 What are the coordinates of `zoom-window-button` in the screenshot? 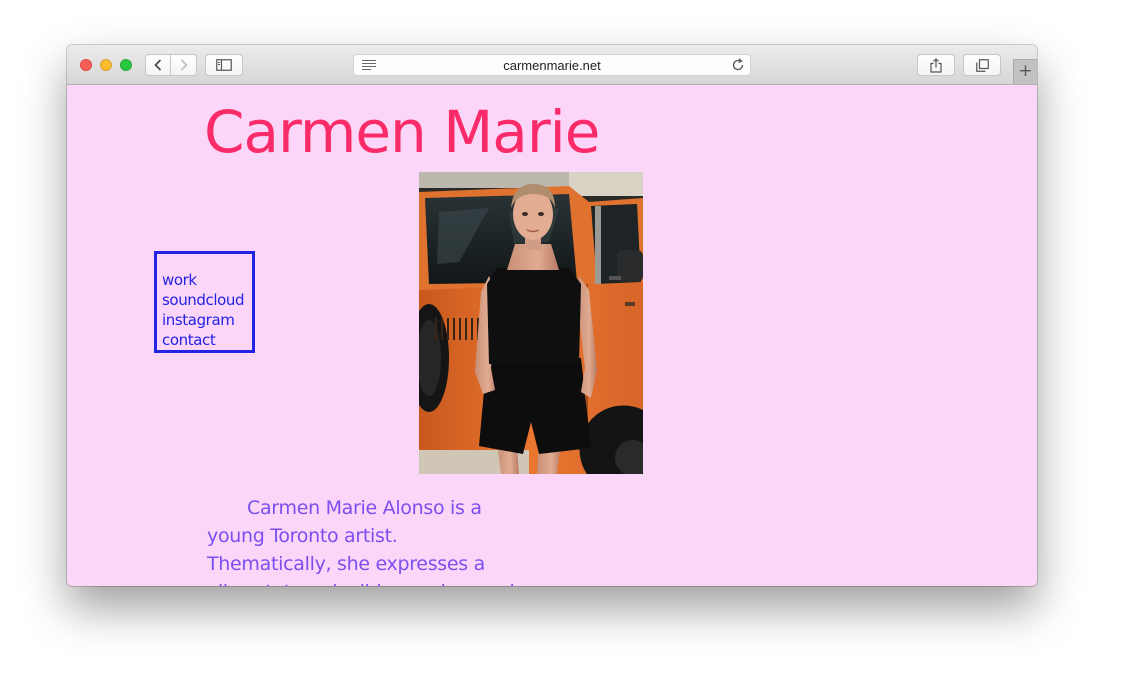 It's located at (126, 65).